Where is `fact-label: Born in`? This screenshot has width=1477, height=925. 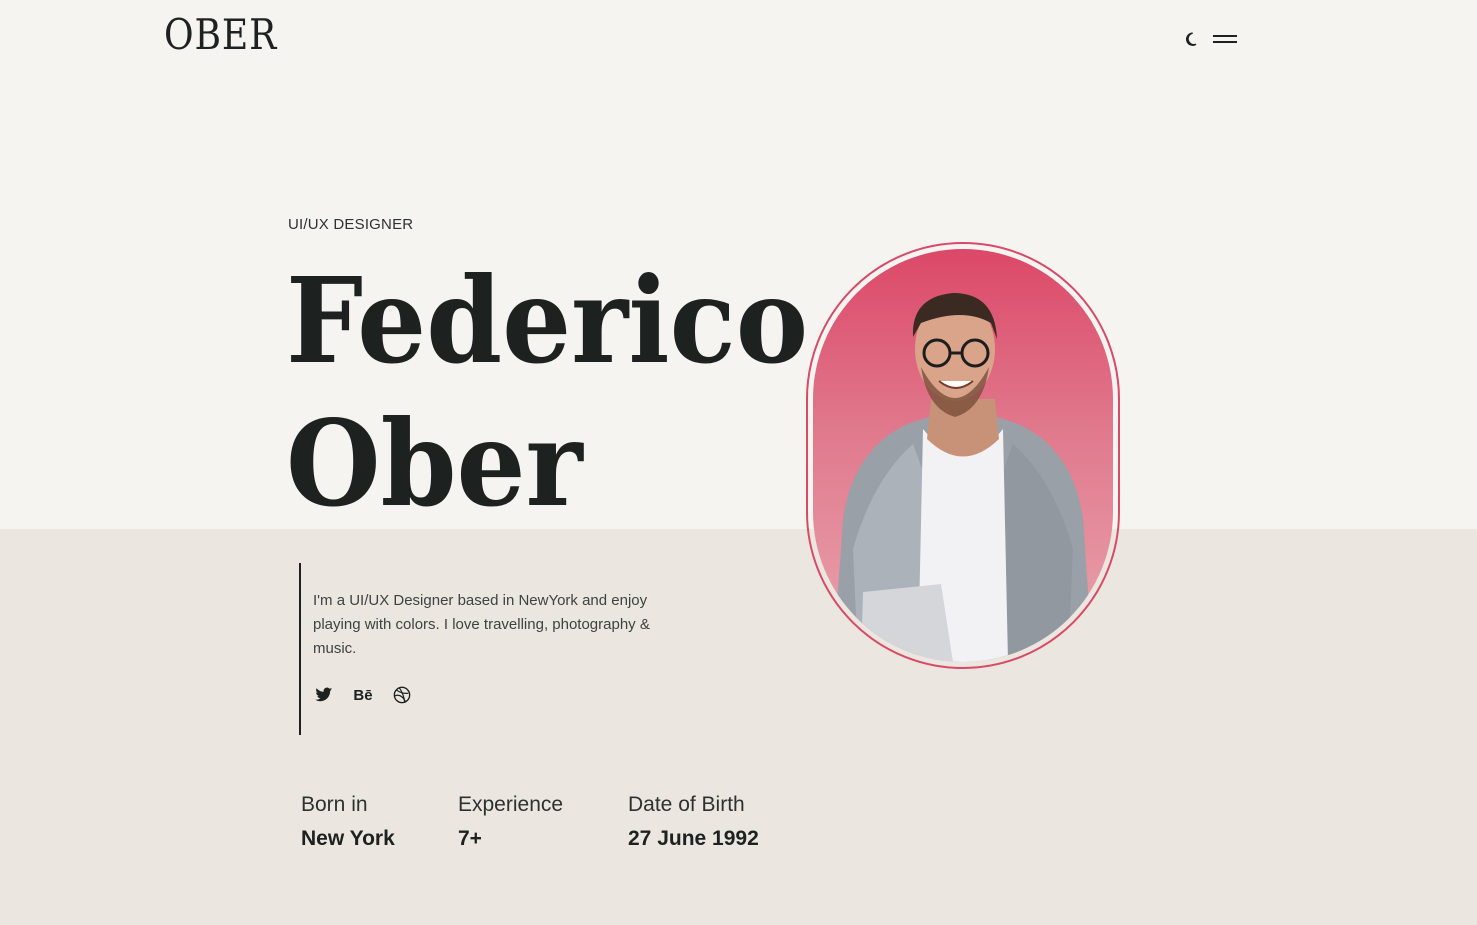
fact-label: Born in is located at coordinates (334, 804).